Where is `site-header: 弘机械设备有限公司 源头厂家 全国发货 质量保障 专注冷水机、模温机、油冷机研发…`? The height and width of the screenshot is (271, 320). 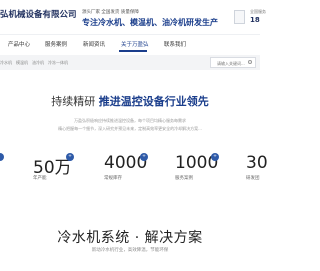
site-header: 弘机械设备有限公司 源头厂家 全国发货 质量保障 专注冷水机、模温机、油冷机研发… is located at coordinates (133, 17).